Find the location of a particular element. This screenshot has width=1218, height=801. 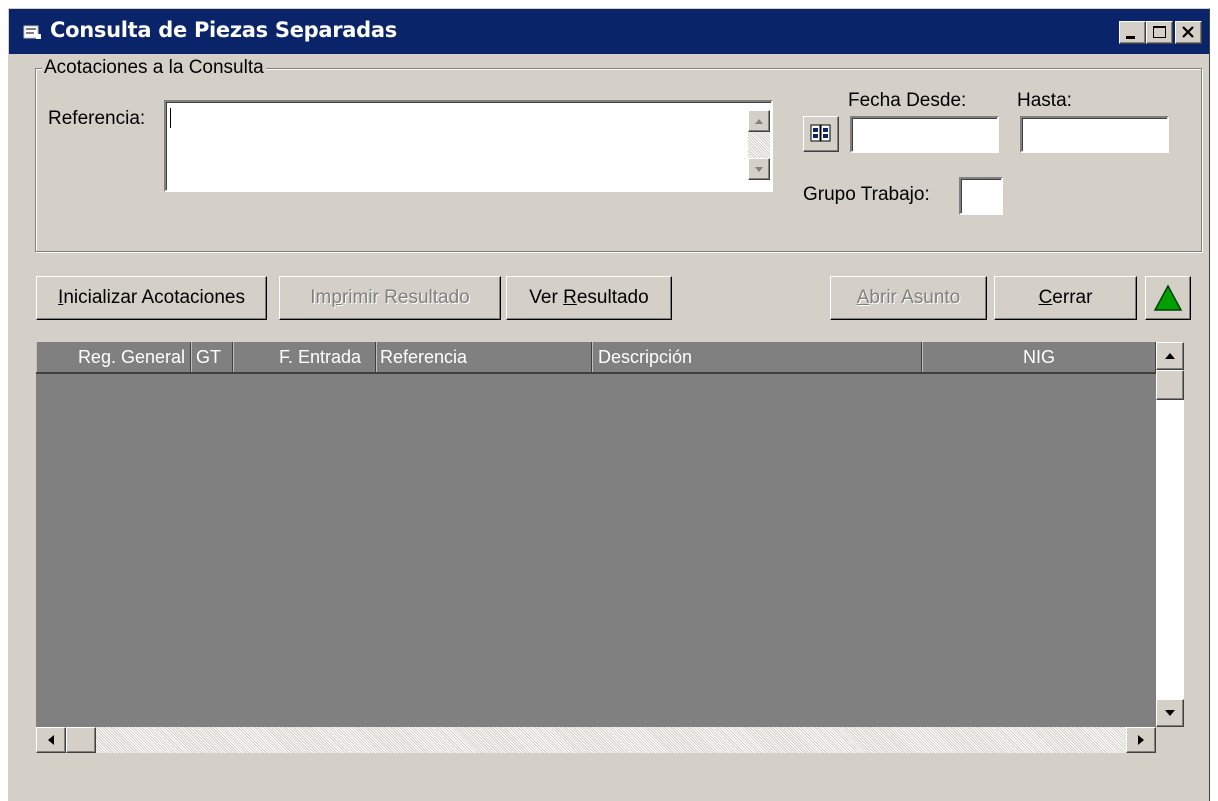

ver-resultado-label: Ver Resultado is located at coordinates (589, 297).